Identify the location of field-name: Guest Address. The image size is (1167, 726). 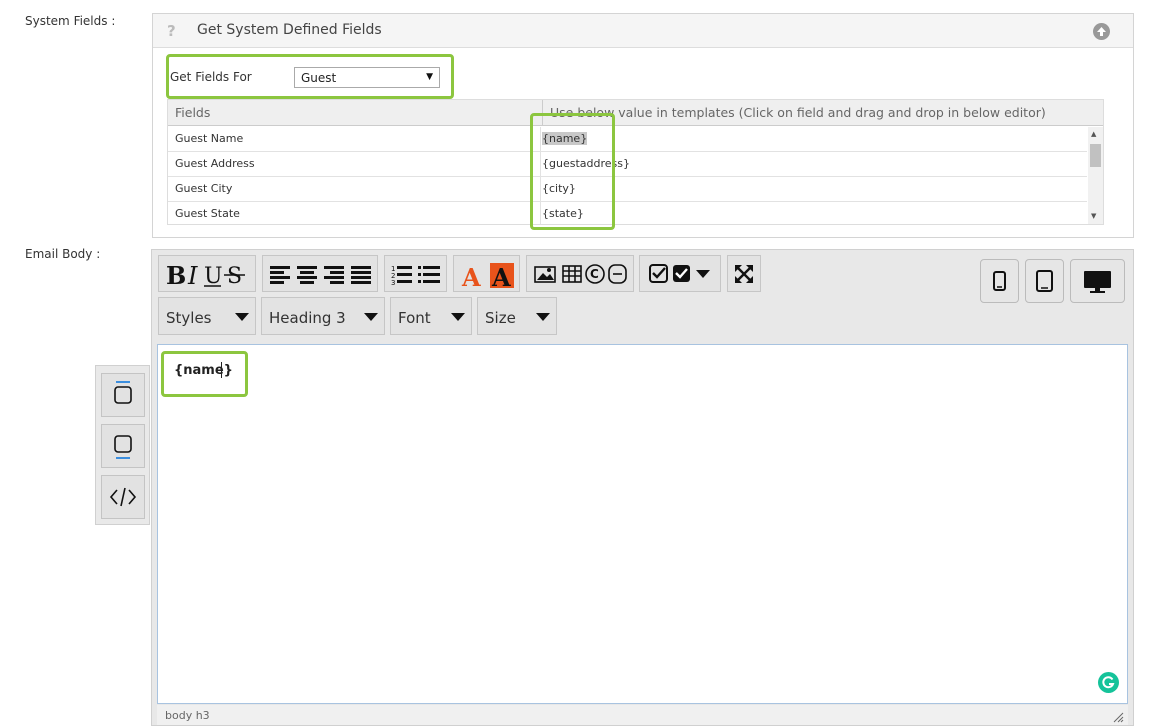
(215, 163).